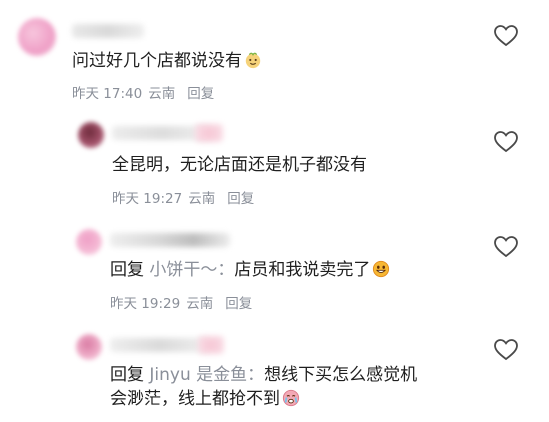 The image size is (549, 422). What do you see at coordinates (291, 398) in the screenshot?
I see `crying-face-emoji` at bounding box center [291, 398].